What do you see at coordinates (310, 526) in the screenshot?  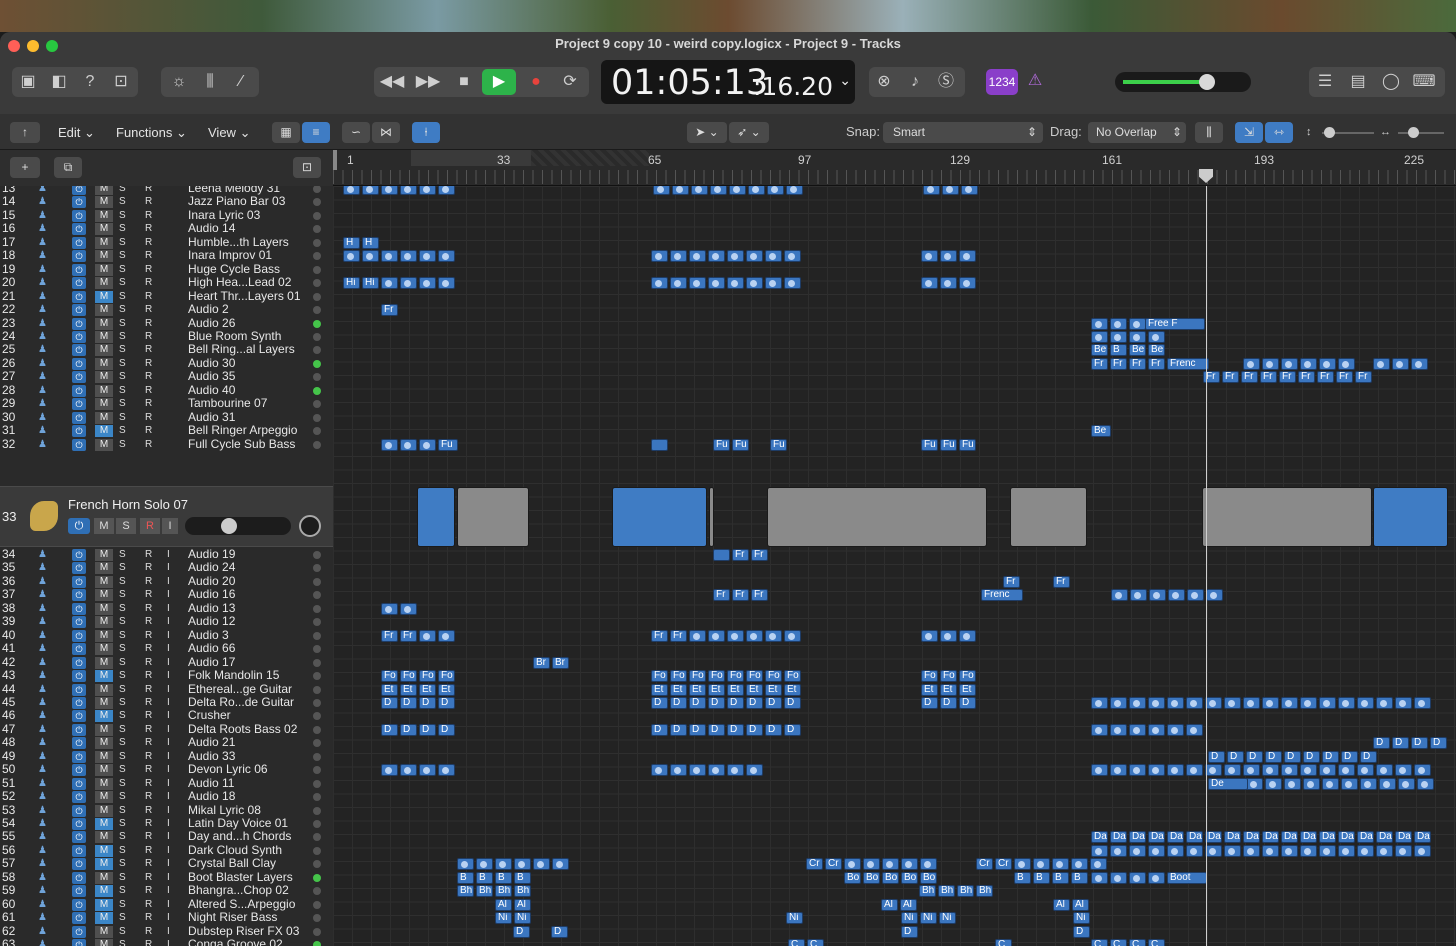 I see `pan-knob` at bounding box center [310, 526].